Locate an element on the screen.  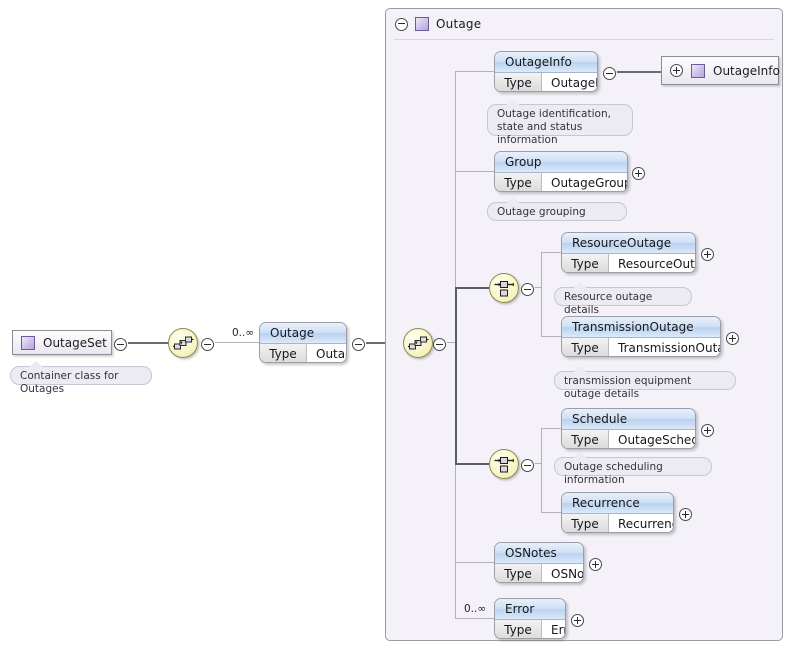
outage-cardinality: 0..∞ is located at coordinates (243, 333).